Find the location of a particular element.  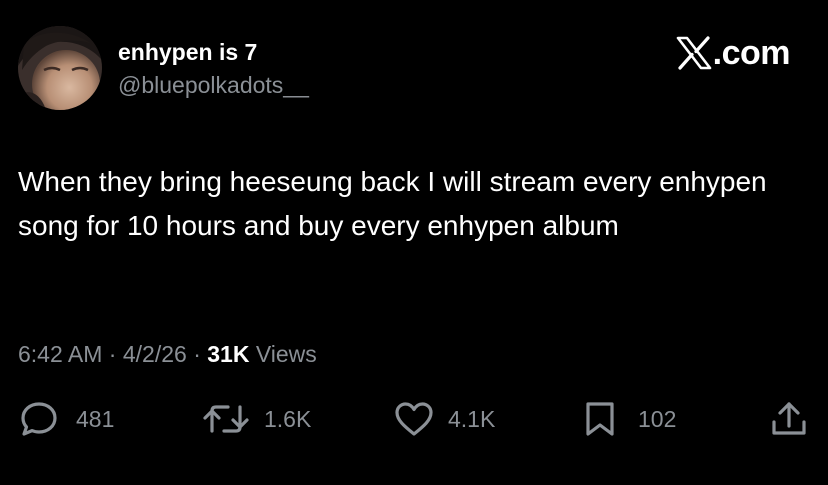

x-com-watermark: .com is located at coordinates (733, 53).